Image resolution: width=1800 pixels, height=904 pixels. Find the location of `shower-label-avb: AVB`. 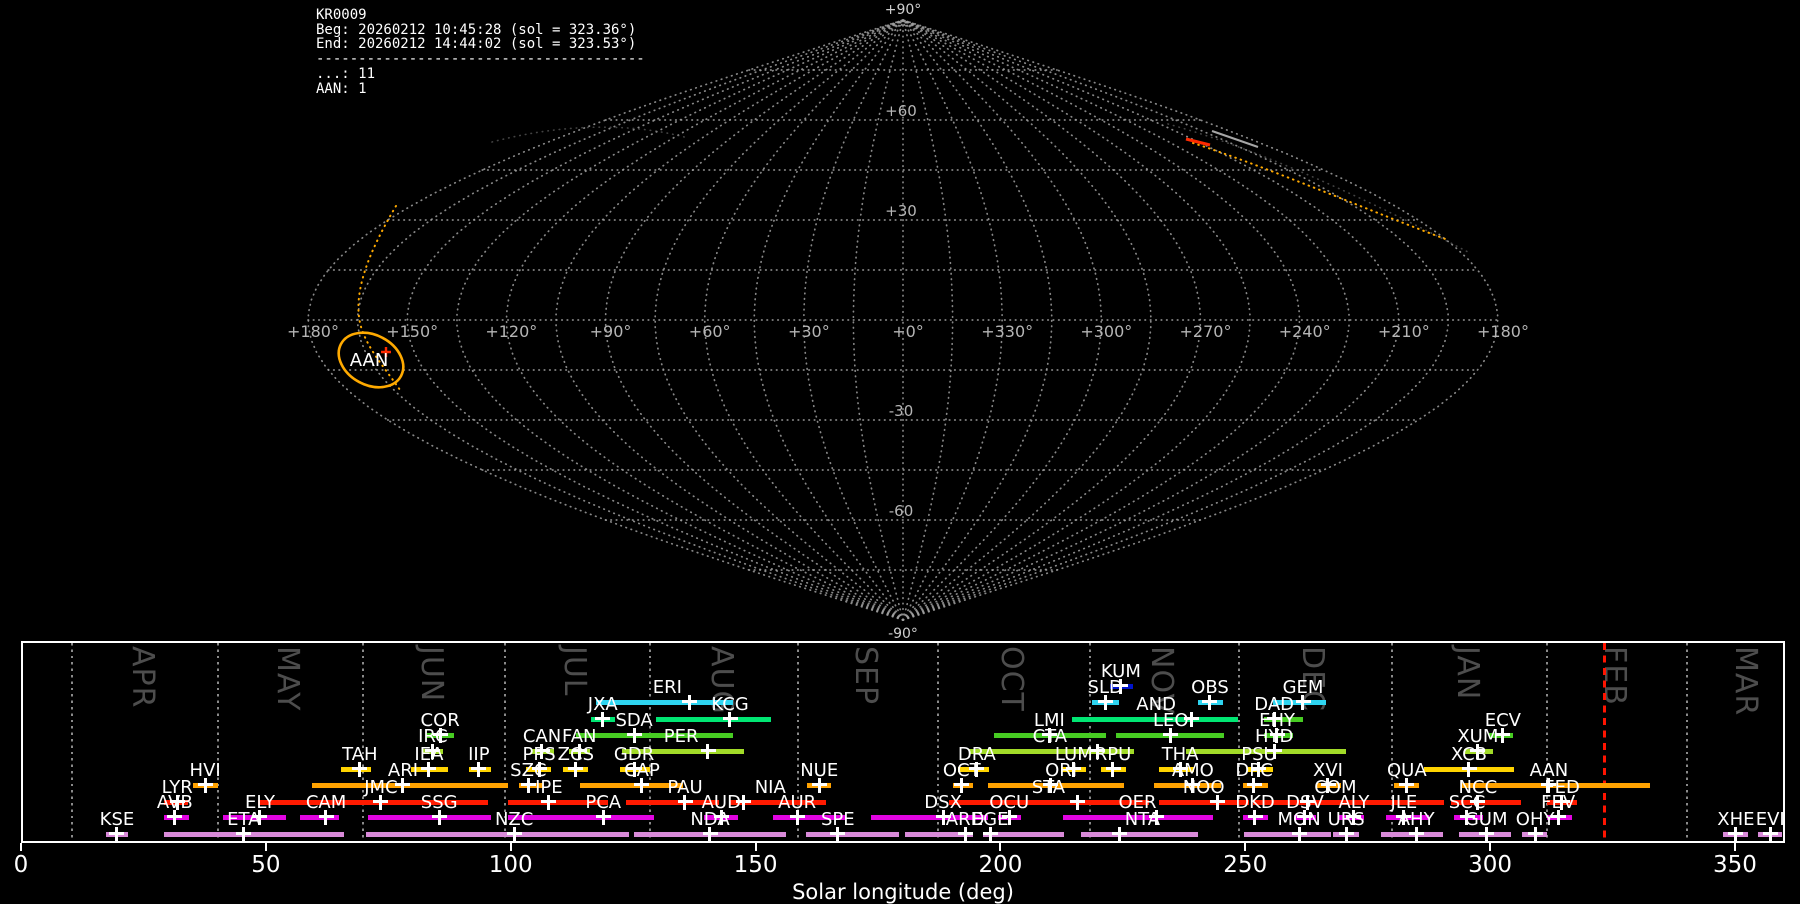

shower-label-avb: AVB is located at coordinates (174, 802).